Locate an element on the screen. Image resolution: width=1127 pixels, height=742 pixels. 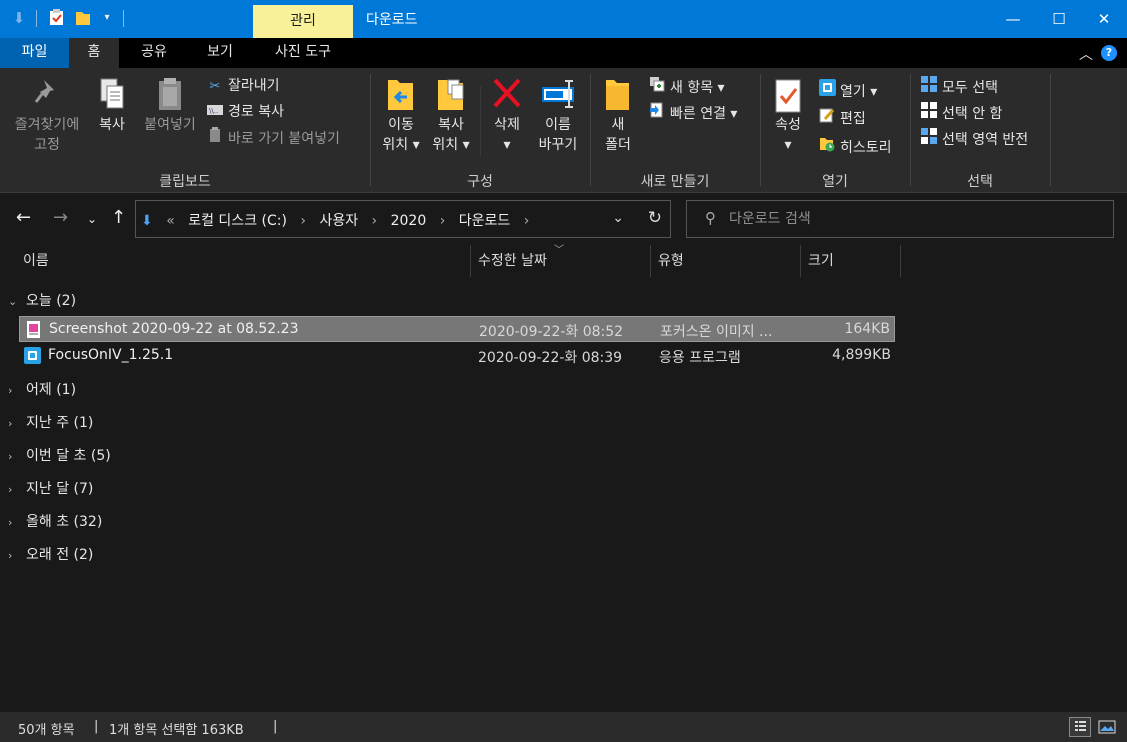
pin-to-quick-access-button: 즐겨찾기에 고정 is located at coordinates (47, 115).